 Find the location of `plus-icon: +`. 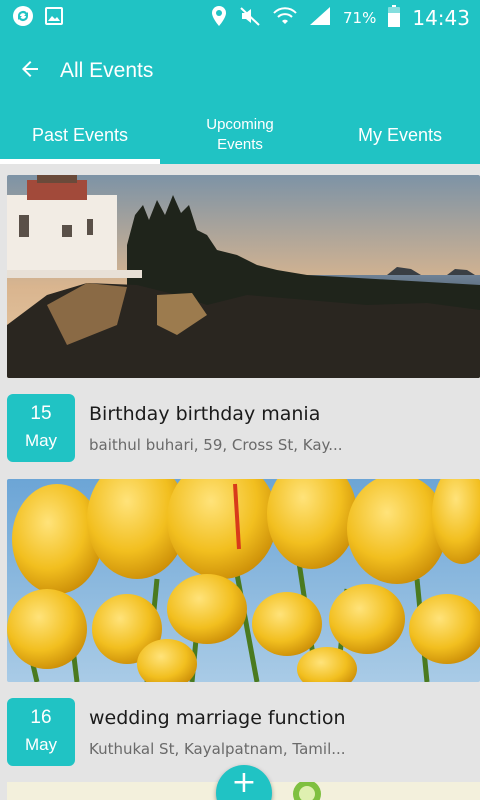

plus-icon: + is located at coordinates (244, 782).